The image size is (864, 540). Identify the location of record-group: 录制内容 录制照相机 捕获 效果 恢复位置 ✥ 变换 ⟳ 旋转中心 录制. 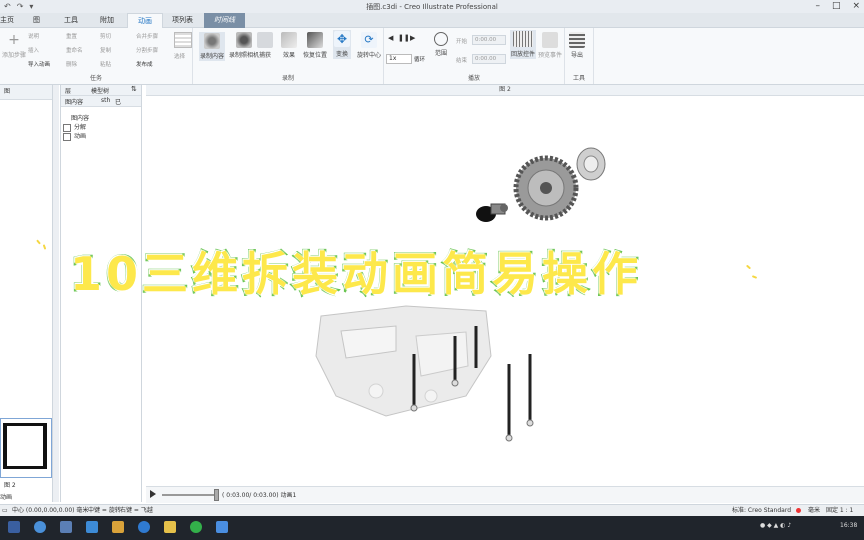
(288, 56).